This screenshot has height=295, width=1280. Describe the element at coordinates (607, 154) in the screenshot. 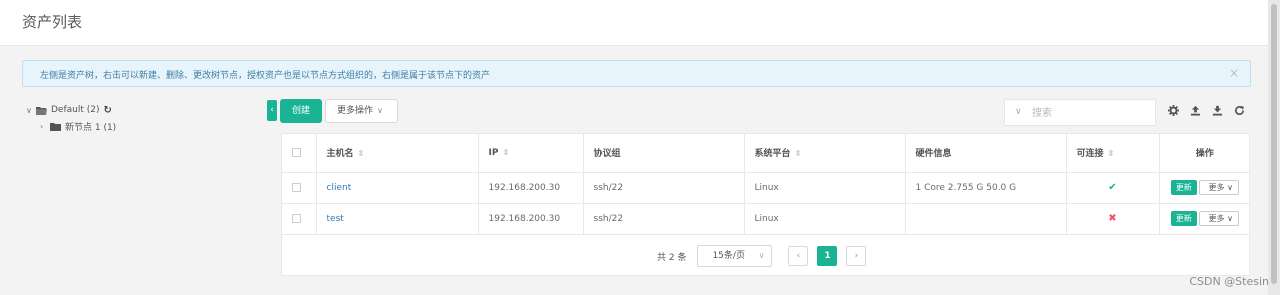

I see `header-label: 协议组` at that location.